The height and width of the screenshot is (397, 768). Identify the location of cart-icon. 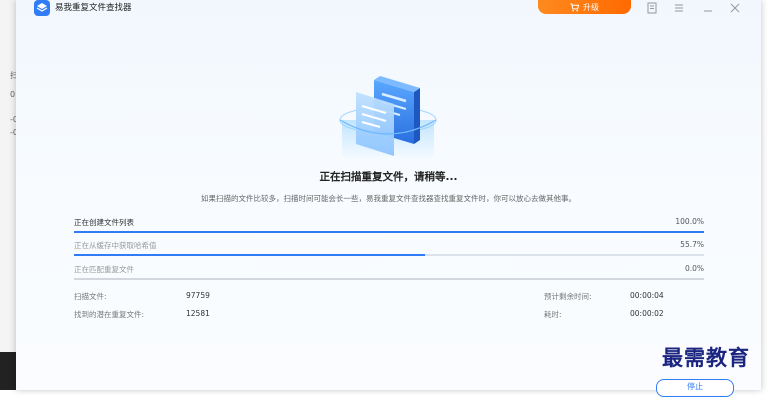
(574, 6).